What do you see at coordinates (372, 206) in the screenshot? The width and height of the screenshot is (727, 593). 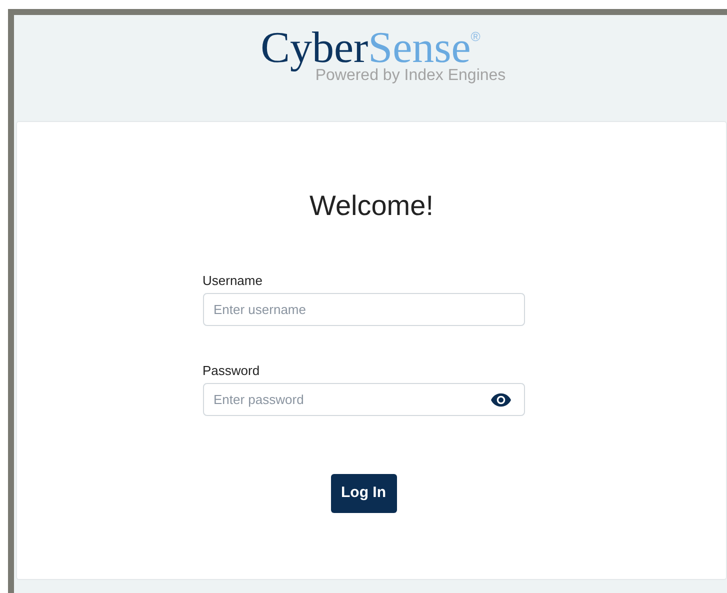 I see `welcome-heading: Welcome!` at bounding box center [372, 206].